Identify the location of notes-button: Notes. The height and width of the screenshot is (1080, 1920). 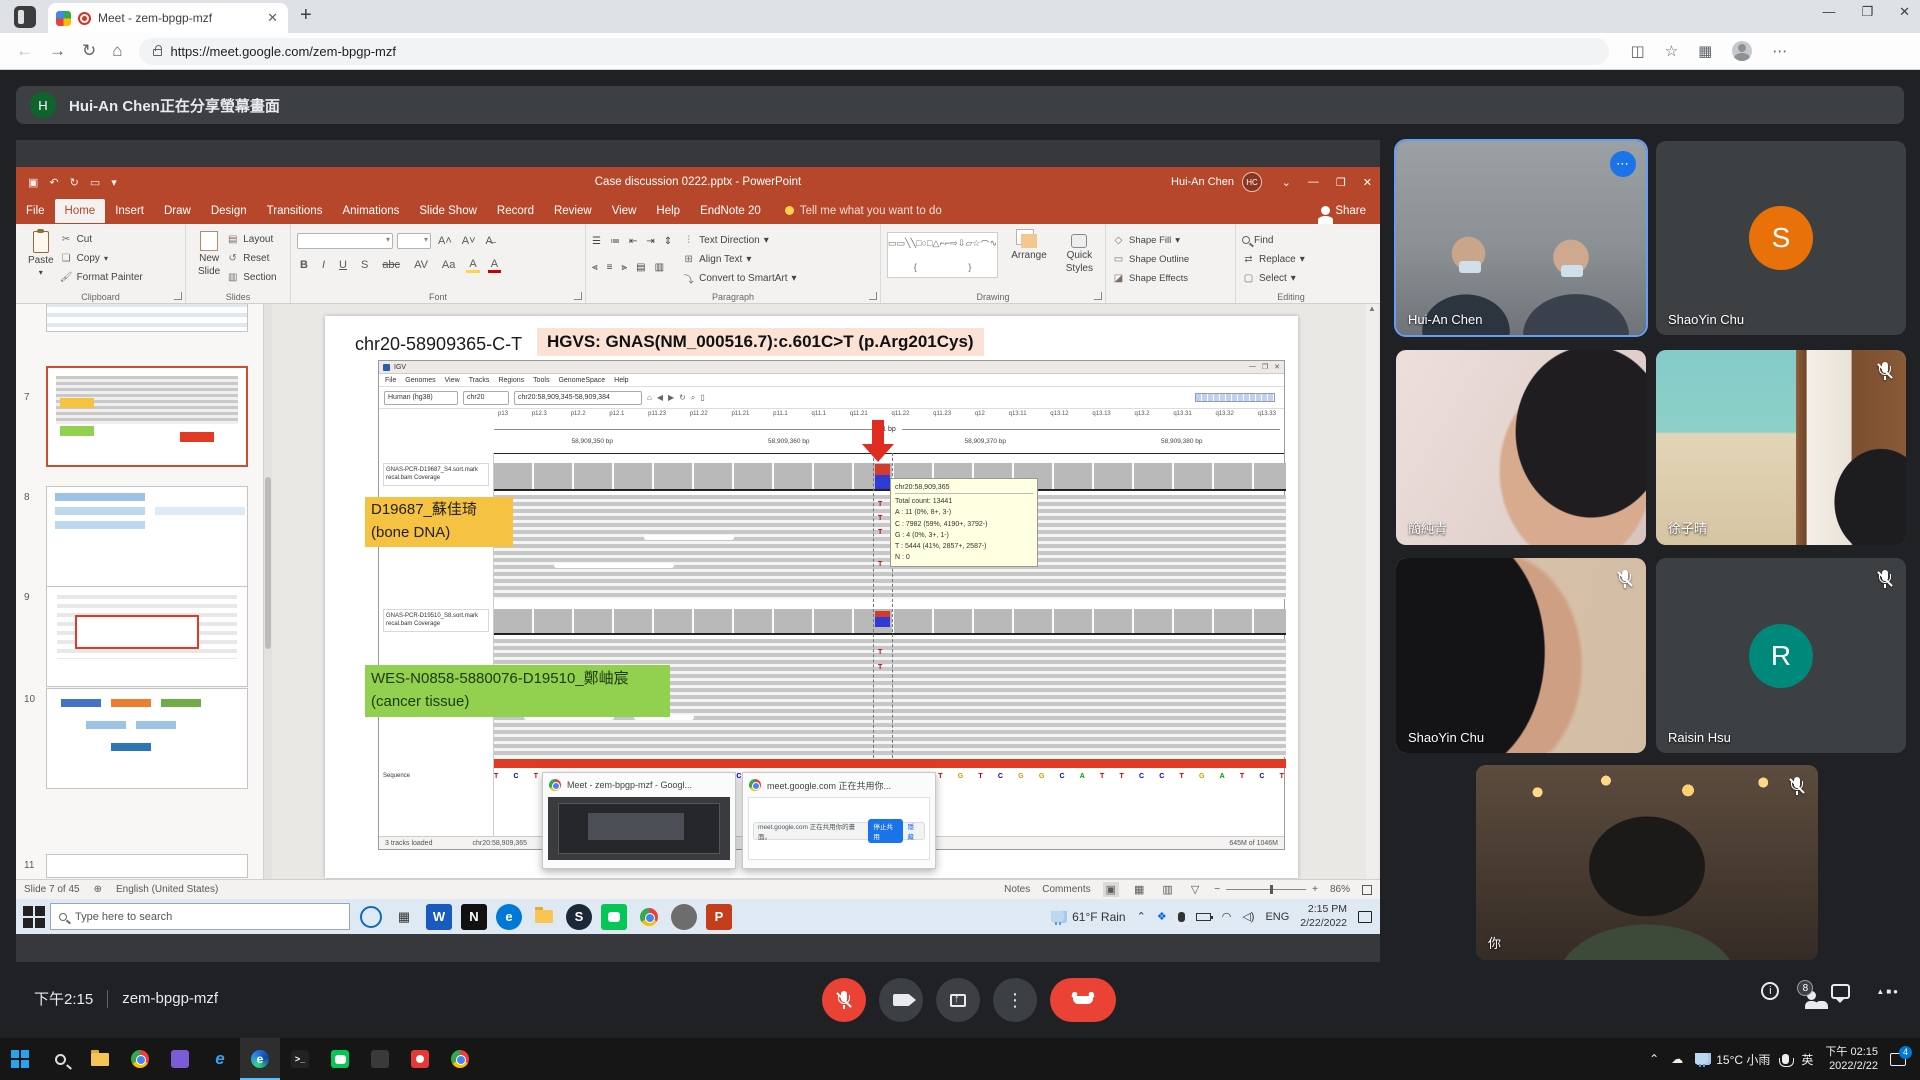
(1017, 889).